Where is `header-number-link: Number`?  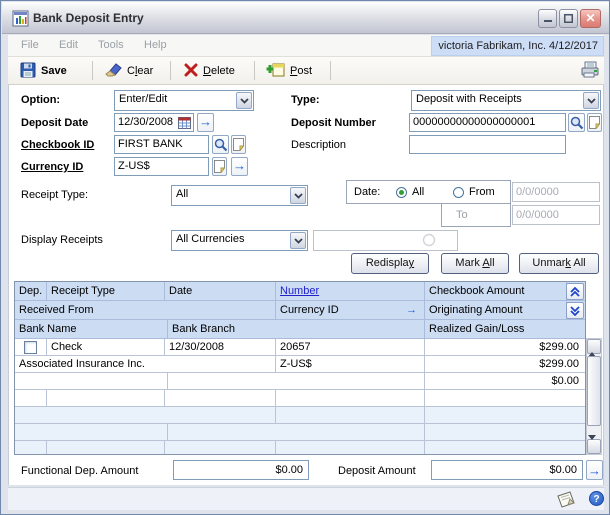 header-number-link: Number is located at coordinates (299, 291).